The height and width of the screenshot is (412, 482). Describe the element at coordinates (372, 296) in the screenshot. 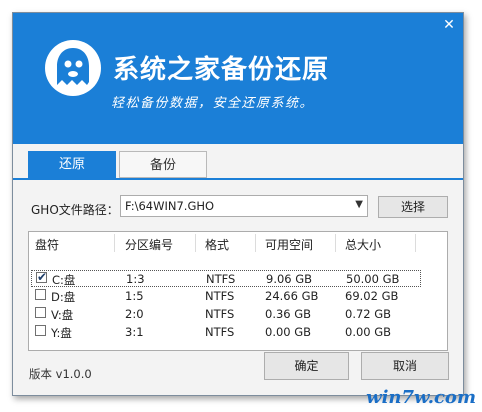

I see `cell-total: 69.02 GB` at that location.